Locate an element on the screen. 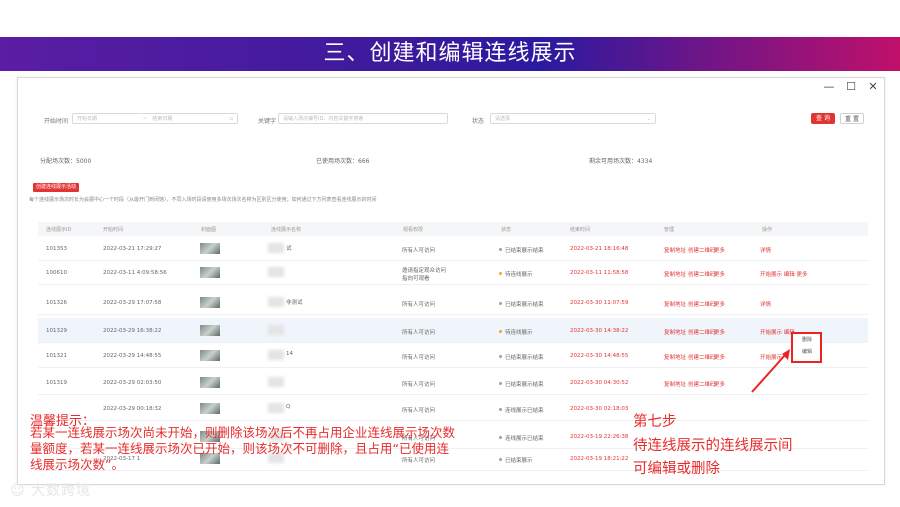  row-end-time: 2022-03-30 11:07:59 is located at coordinates (599, 303).